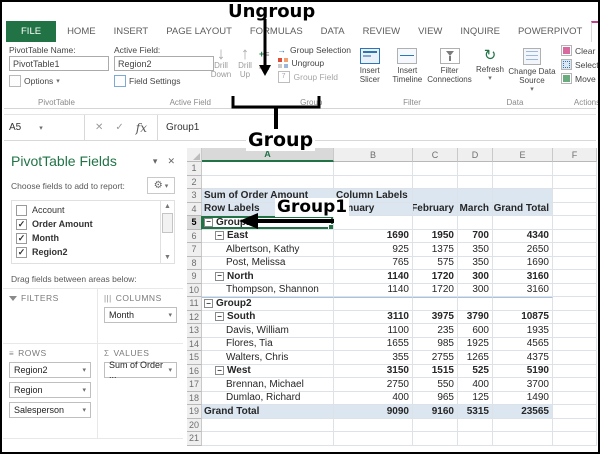  Describe the element at coordinates (575, 385) in the screenshot. I see `cell-F17` at that location.